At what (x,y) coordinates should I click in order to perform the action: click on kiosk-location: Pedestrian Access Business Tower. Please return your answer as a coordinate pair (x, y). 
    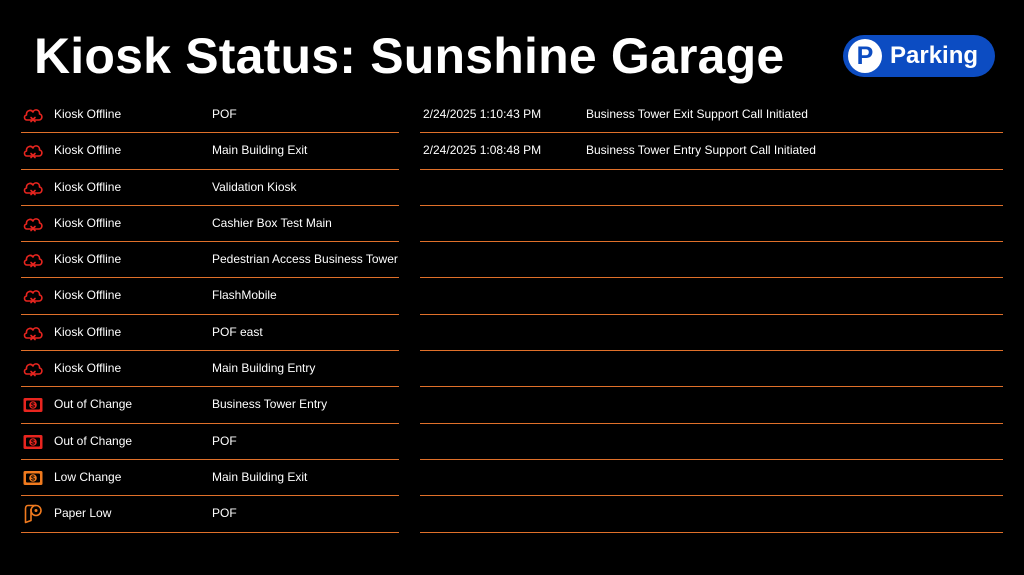
    Looking at the image, I should click on (305, 259).